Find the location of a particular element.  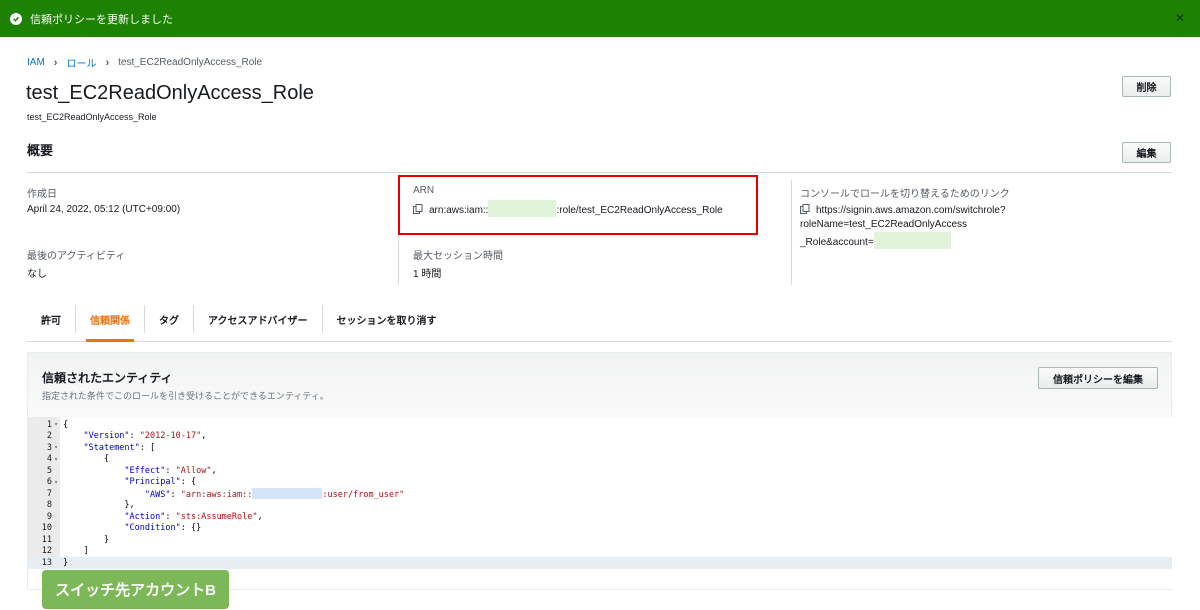

code-line: 1 ▾{ is located at coordinates (57, 424).